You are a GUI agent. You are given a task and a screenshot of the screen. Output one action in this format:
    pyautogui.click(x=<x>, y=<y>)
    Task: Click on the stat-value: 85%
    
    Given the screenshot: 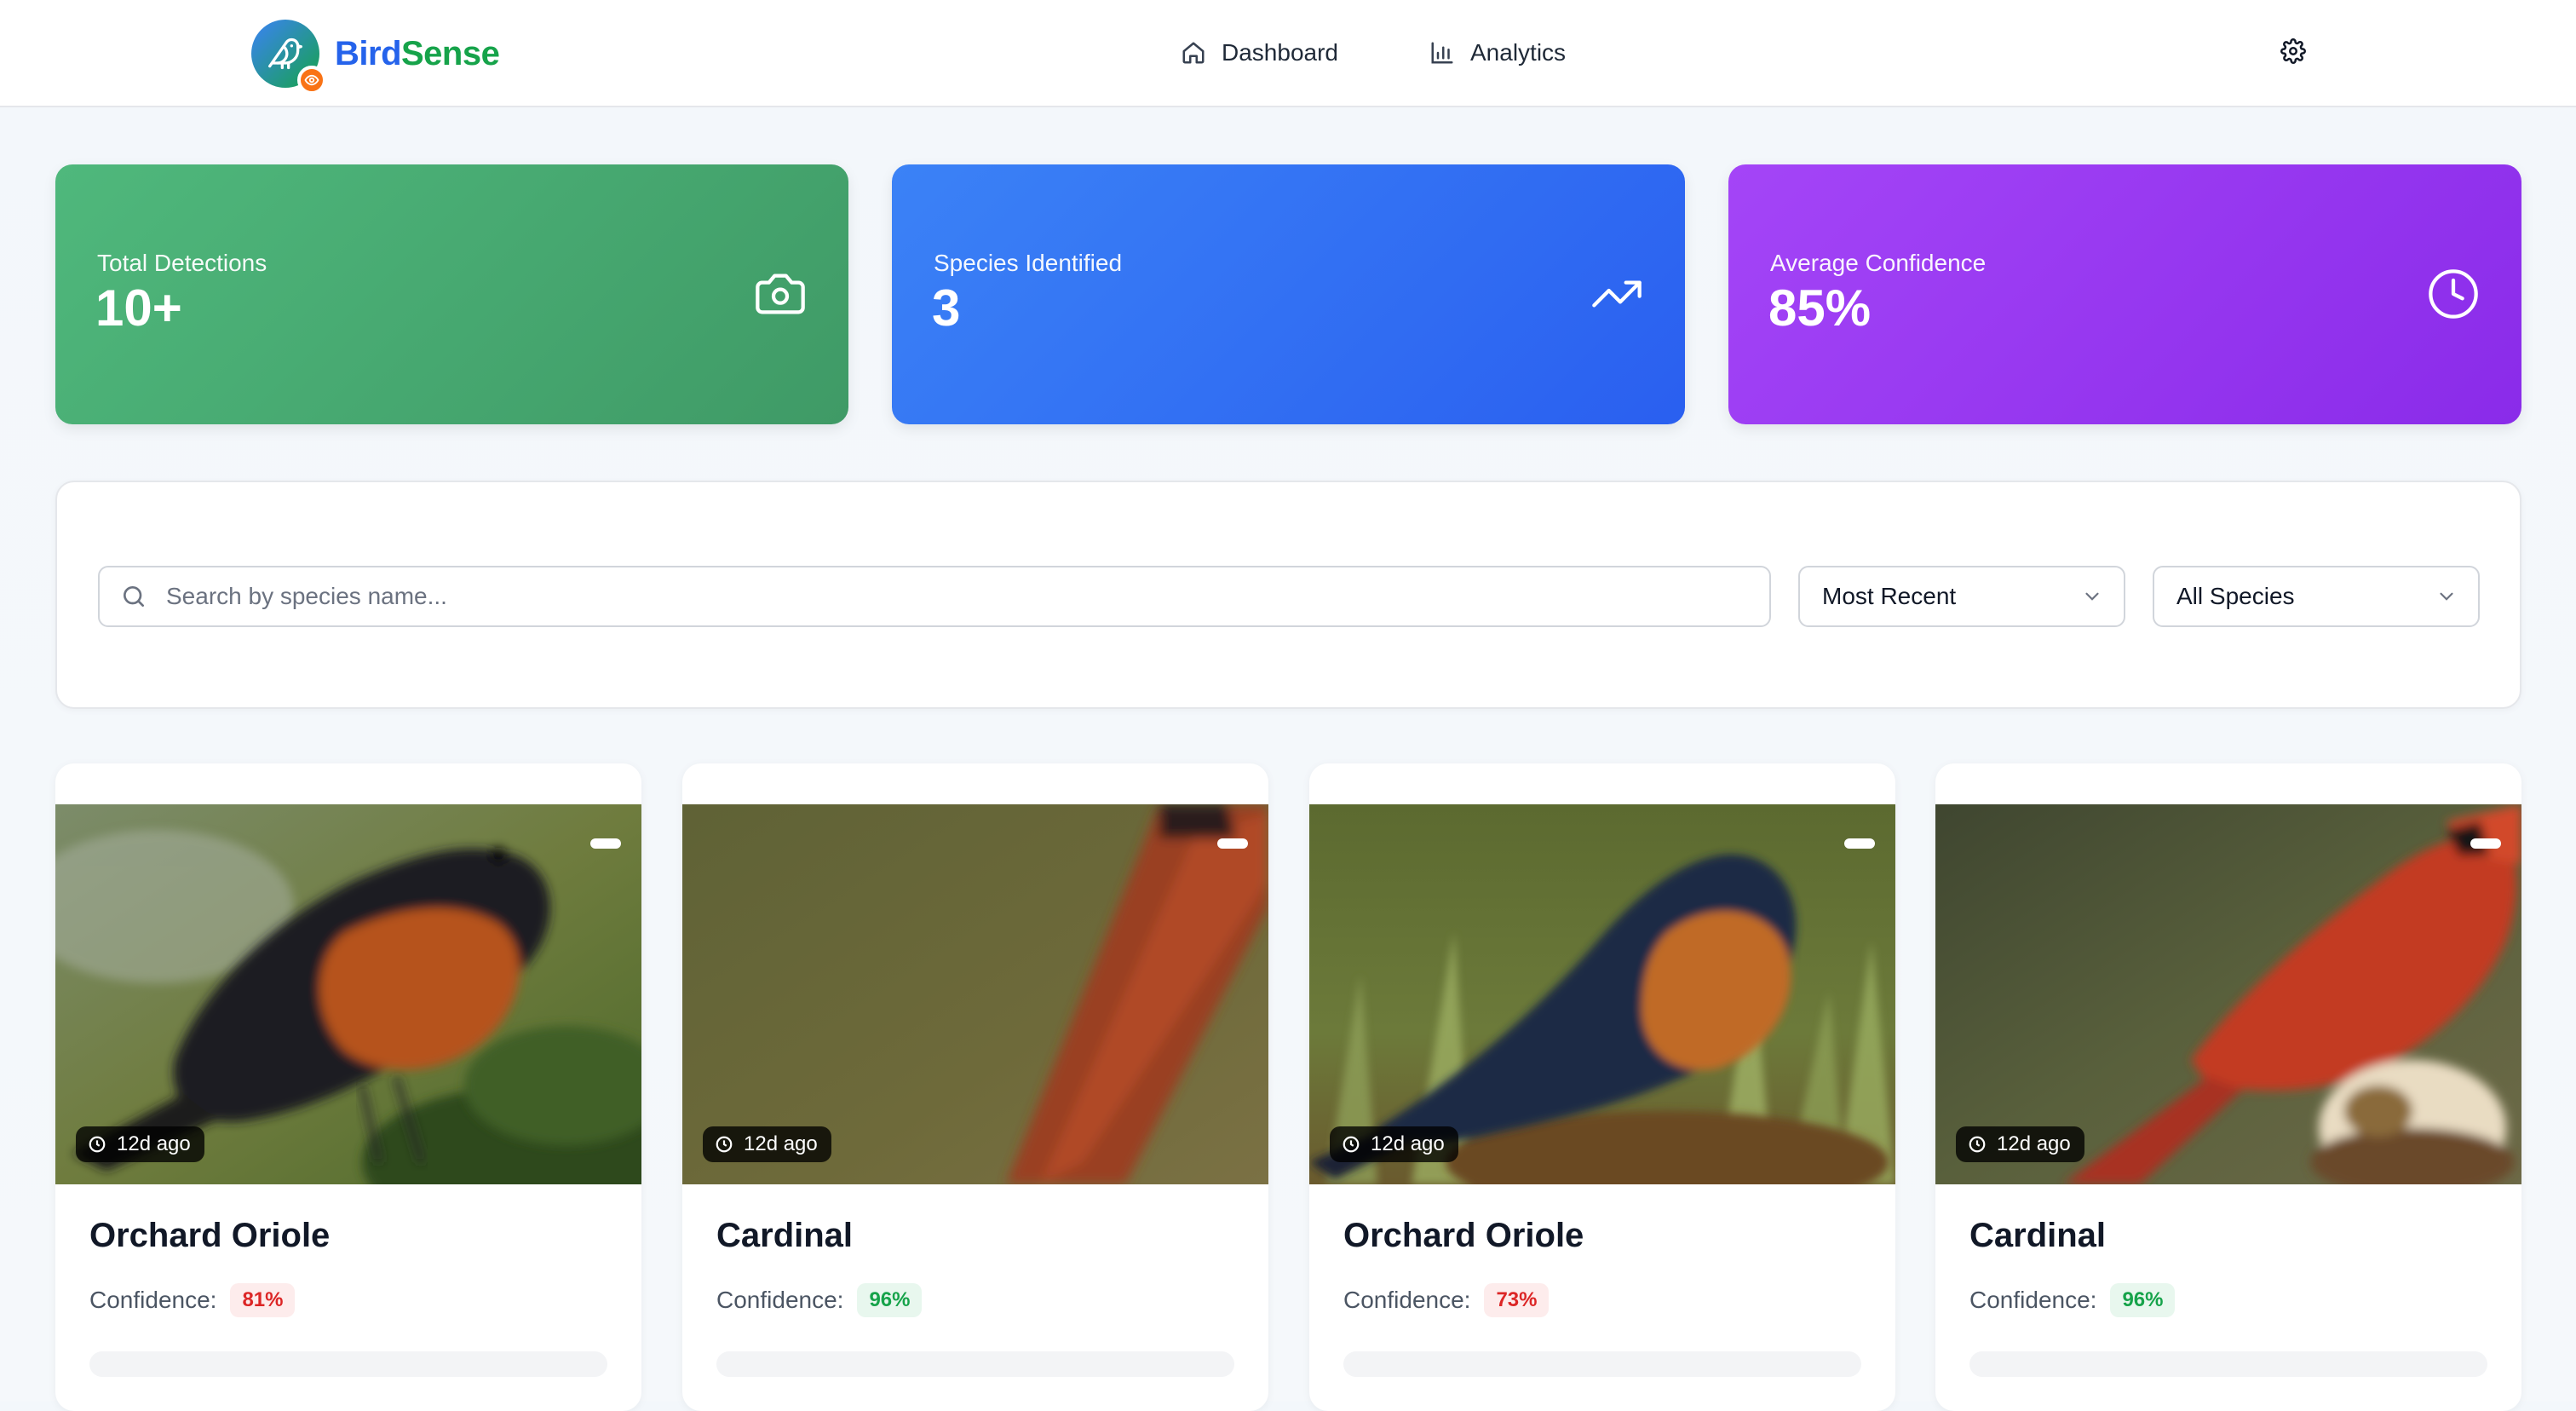 What is the action you would take?
    pyautogui.click(x=1820, y=308)
    